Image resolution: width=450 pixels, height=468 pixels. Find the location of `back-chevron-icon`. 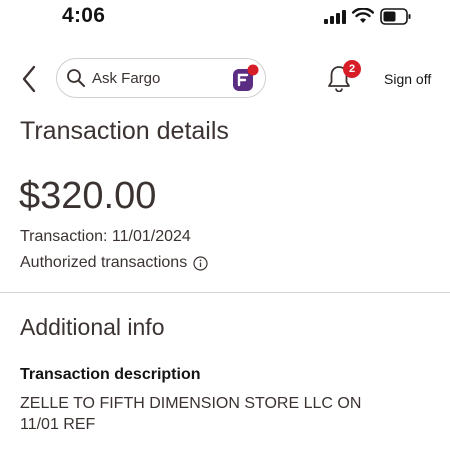

back-chevron-icon is located at coordinates (29, 79).